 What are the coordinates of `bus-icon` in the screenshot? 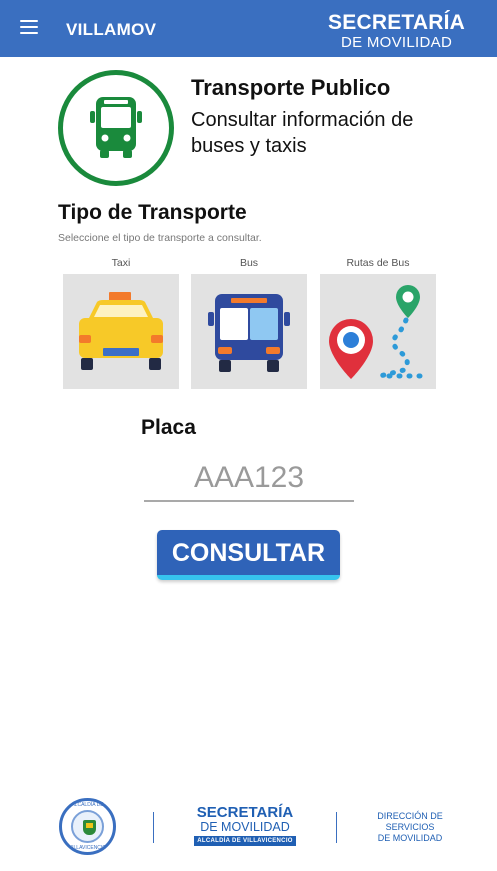 It's located at (249, 333).